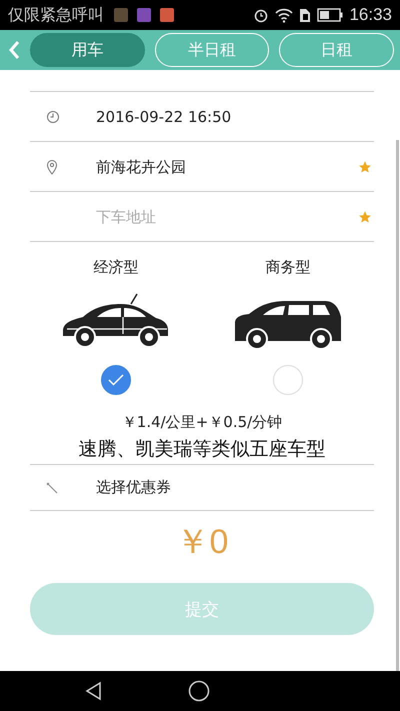 The height and width of the screenshot is (711, 400). What do you see at coordinates (202, 422) in the screenshot?
I see `rate-text: ￥1.4/公里+￥0.5/分钟` at bounding box center [202, 422].